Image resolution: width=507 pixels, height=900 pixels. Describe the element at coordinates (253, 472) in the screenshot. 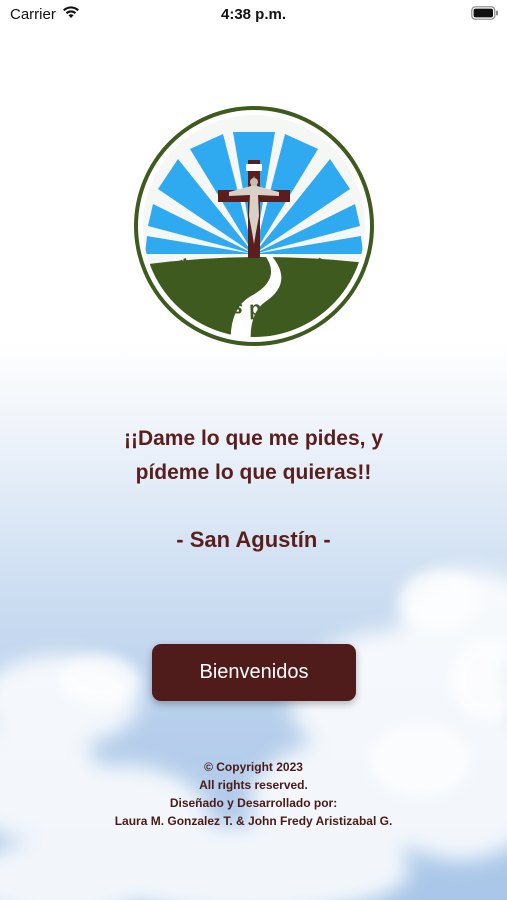

I see `quote-line-2: pídeme lo que quieras!!` at that location.